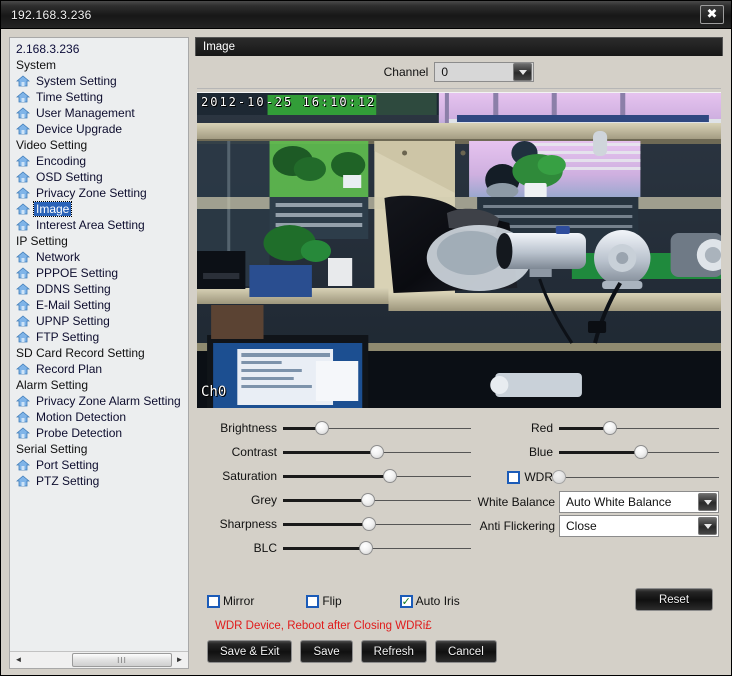 Image resolution: width=732 pixels, height=676 pixels. Describe the element at coordinates (437, 601) in the screenshot. I see `checkbox-label: Auto Iris` at that location.